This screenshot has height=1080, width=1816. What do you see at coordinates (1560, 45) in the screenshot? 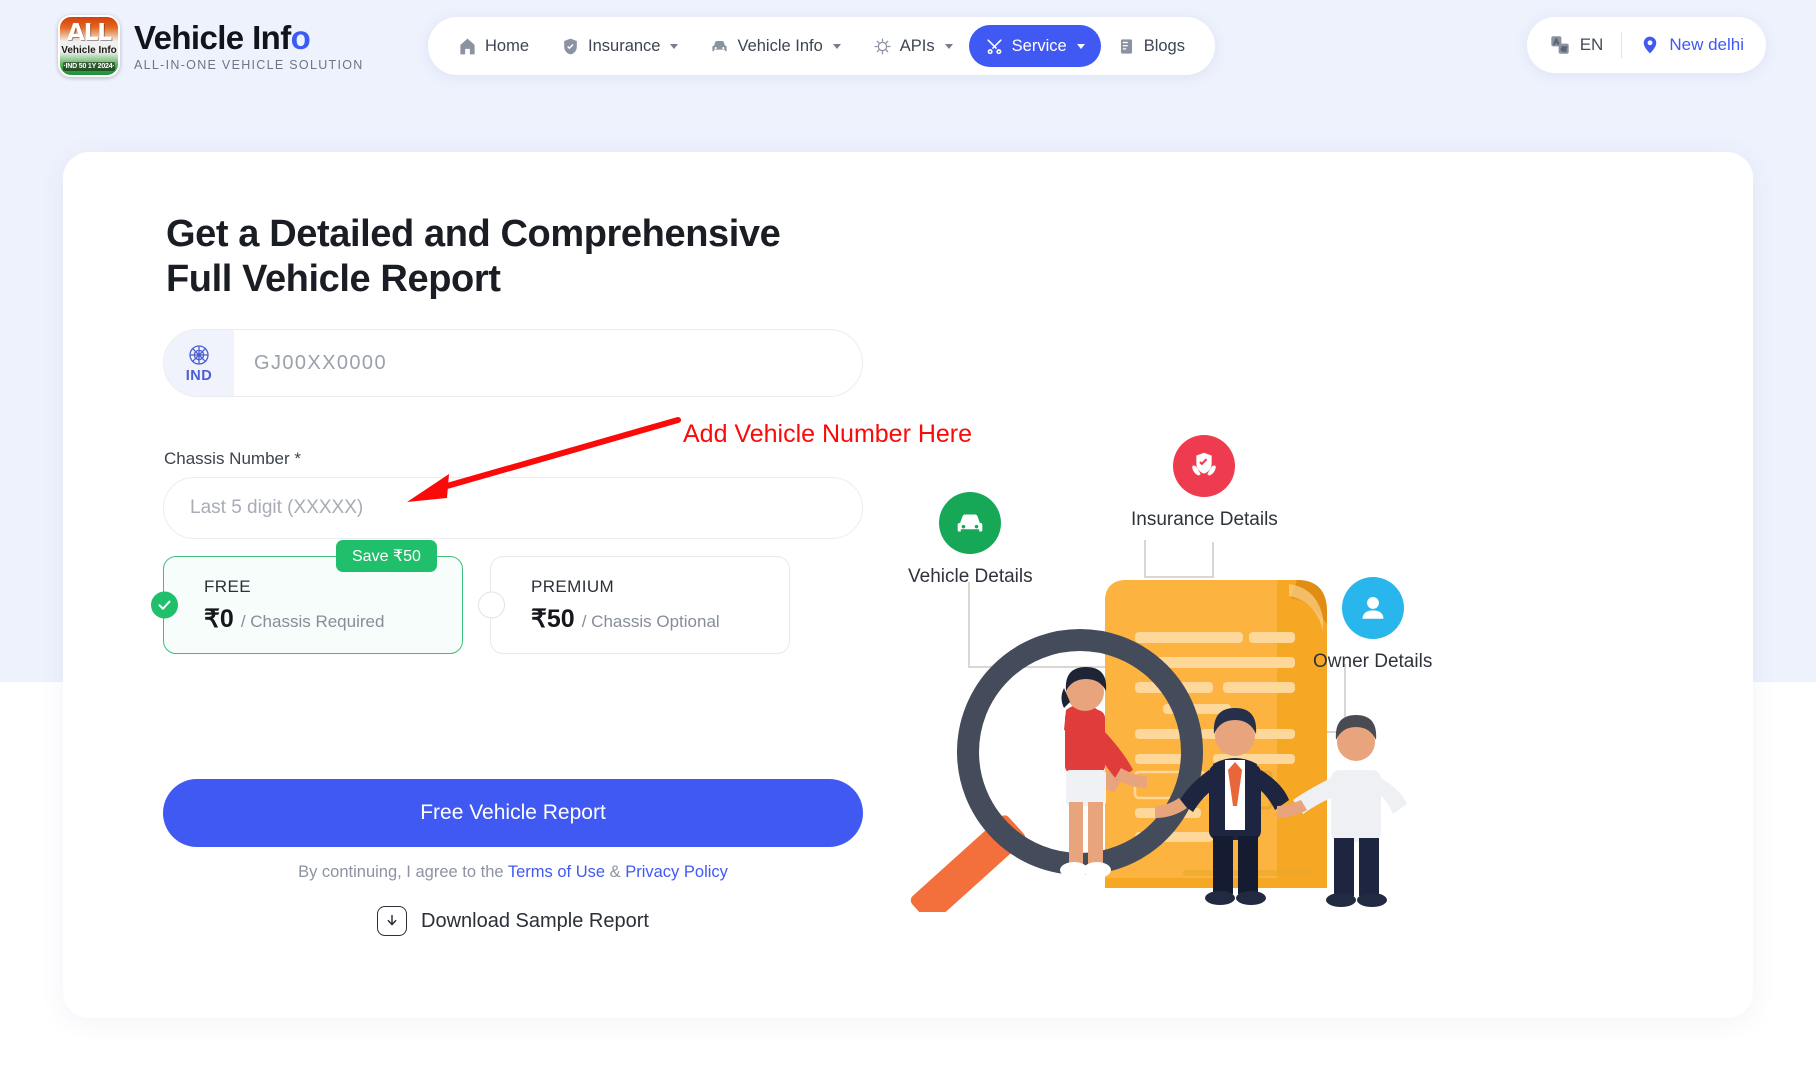
I see `translate-icon: Aअ` at bounding box center [1560, 45].